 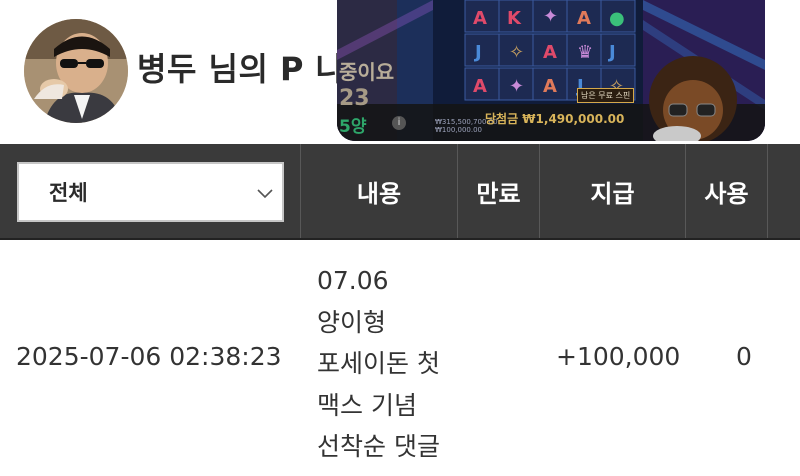 What do you see at coordinates (149, 356) in the screenshot?
I see `row-date: 2025-07-06 02:38:23` at bounding box center [149, 356].